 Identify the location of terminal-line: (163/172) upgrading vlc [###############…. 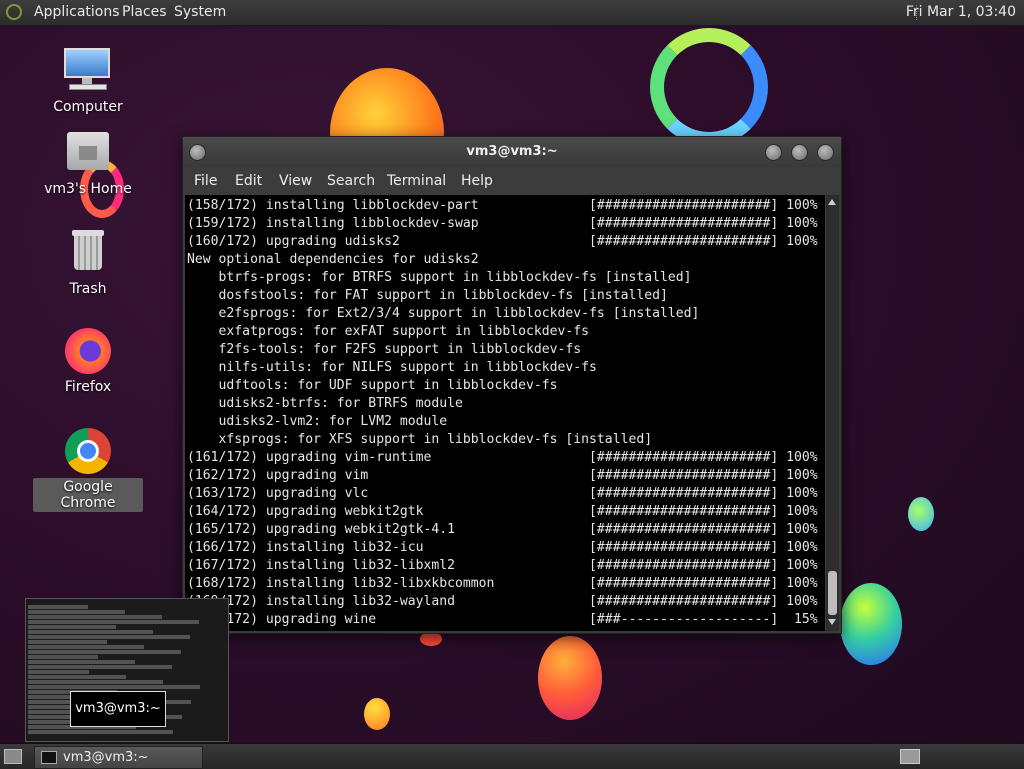
(502, 493).